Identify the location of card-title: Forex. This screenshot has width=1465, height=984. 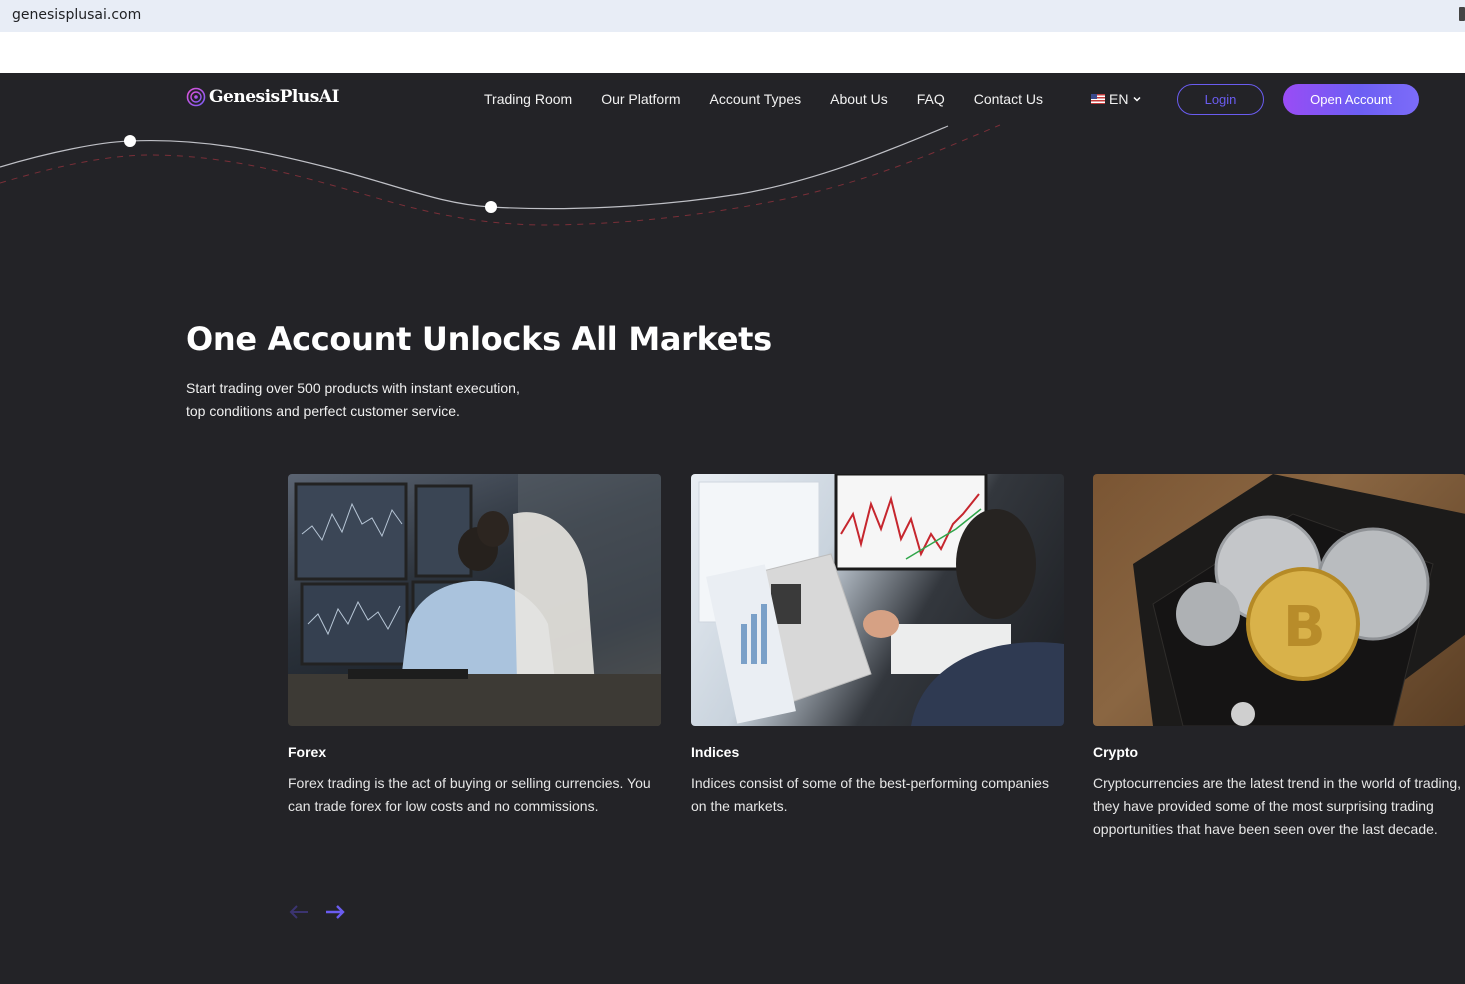
(307, 752).